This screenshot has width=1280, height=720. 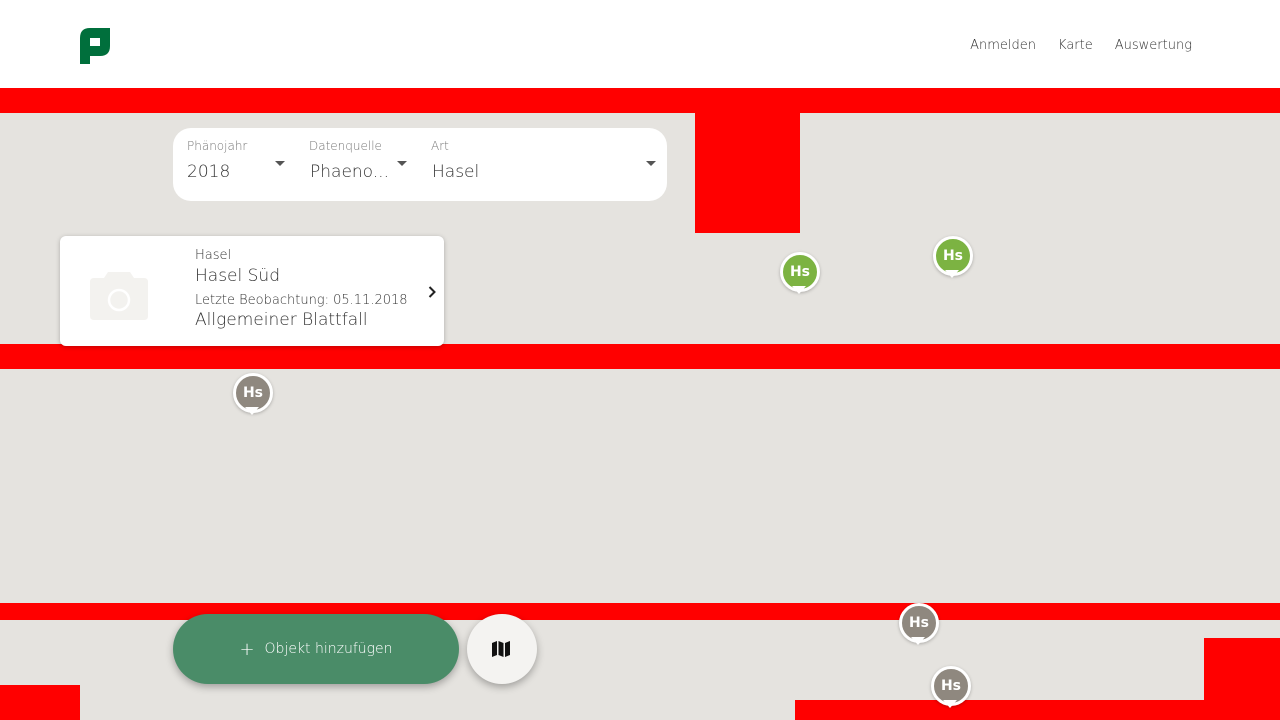 I want to click on red-block-bottom-left, so click(x=40, y=702).